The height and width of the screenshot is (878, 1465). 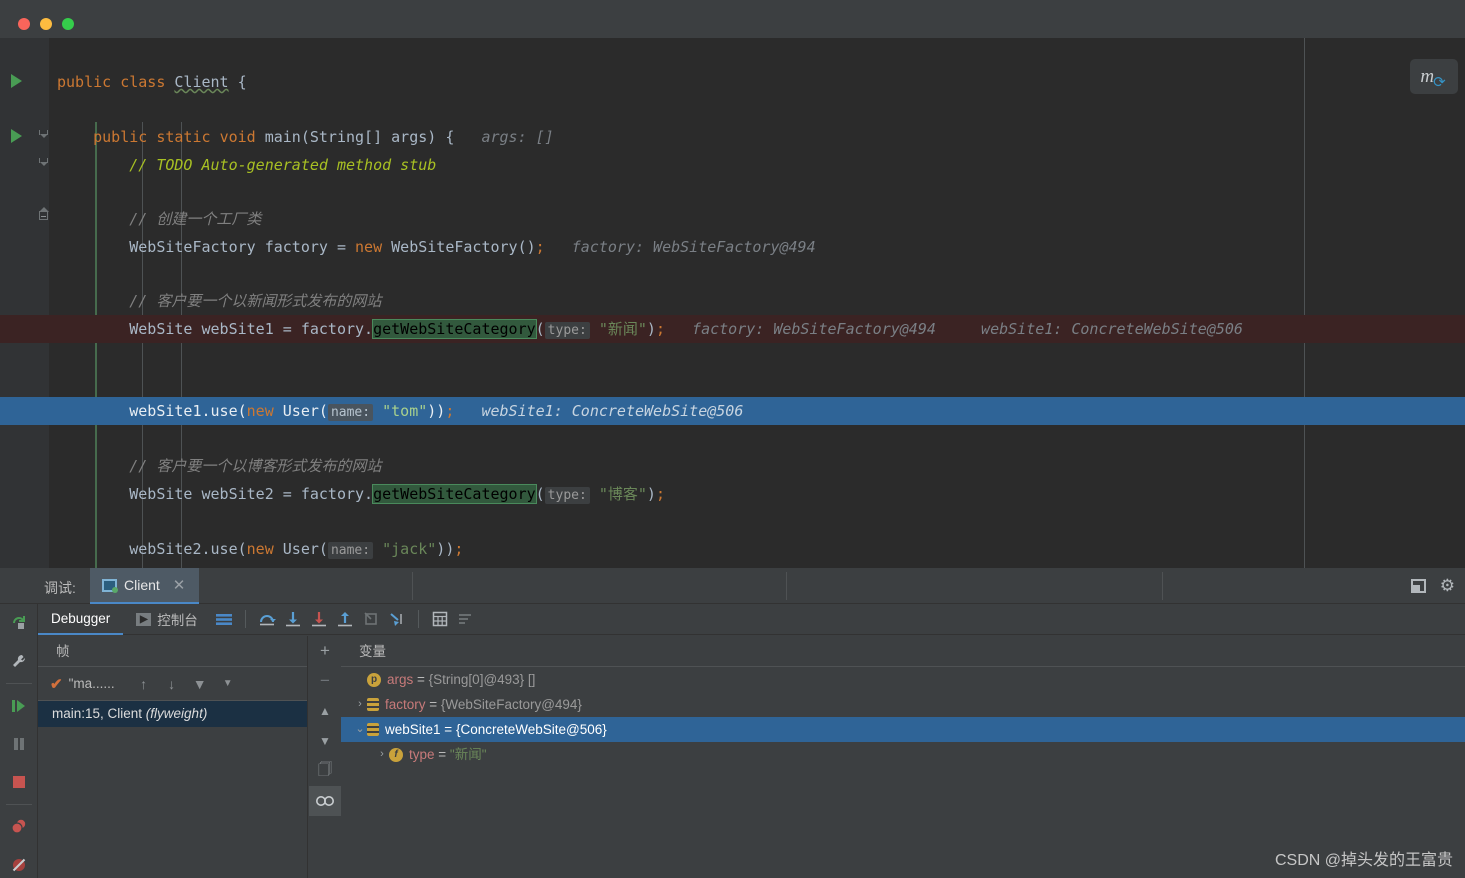 What do you see at coordinates (325, 711) in the screenshot?
I see `triangle-up-icon: ▲` at bounding box center [325, 711].